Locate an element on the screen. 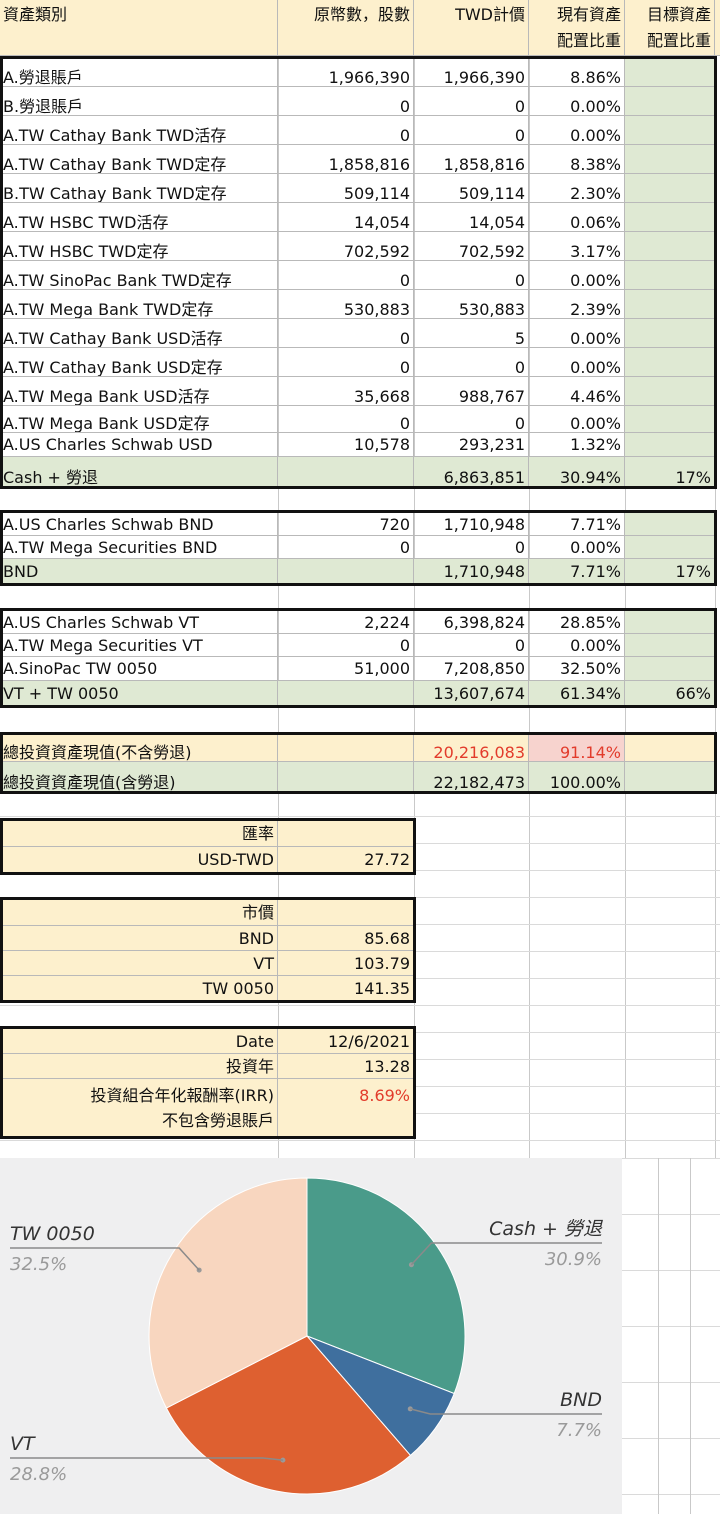 Image resolution: width=720 pixels, height=1514 pixels. cash-total-original is located at coordinates (346, 472).